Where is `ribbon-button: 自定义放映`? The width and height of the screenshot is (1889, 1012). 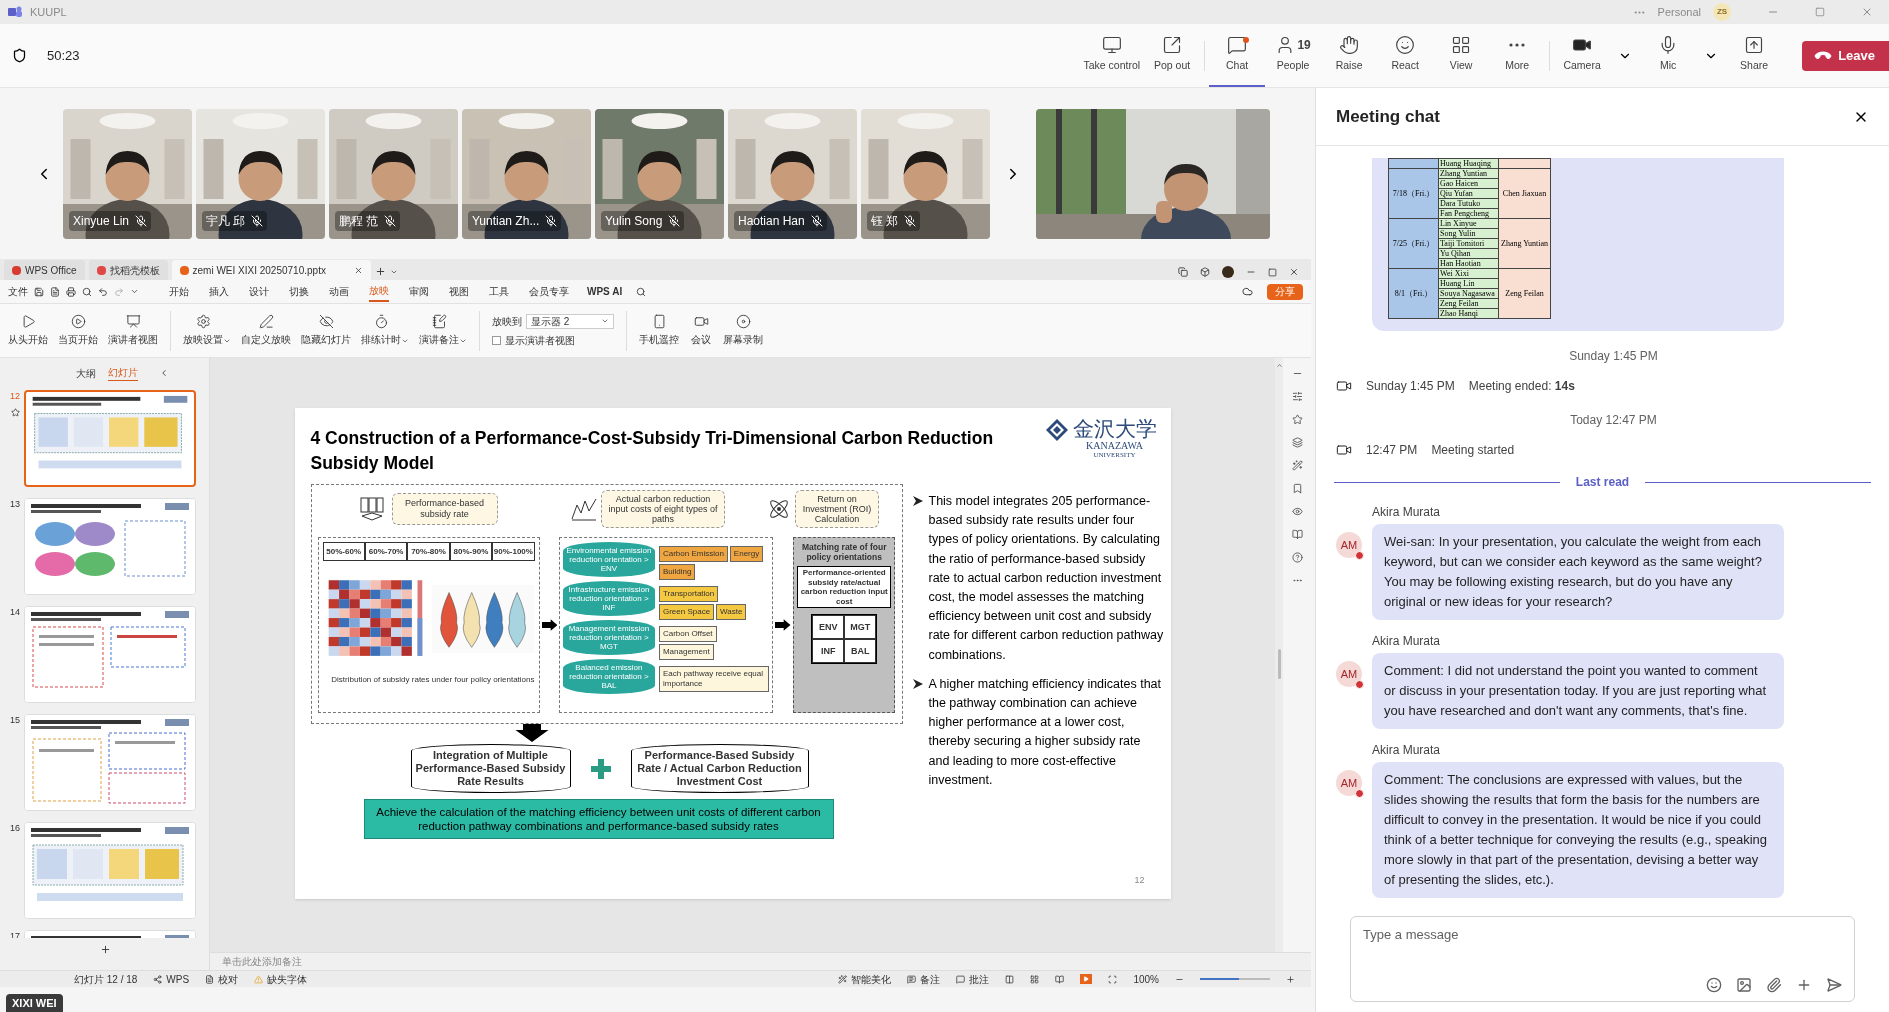
ribbon-button: 自定义放映 is located at coordinates (266, 330).